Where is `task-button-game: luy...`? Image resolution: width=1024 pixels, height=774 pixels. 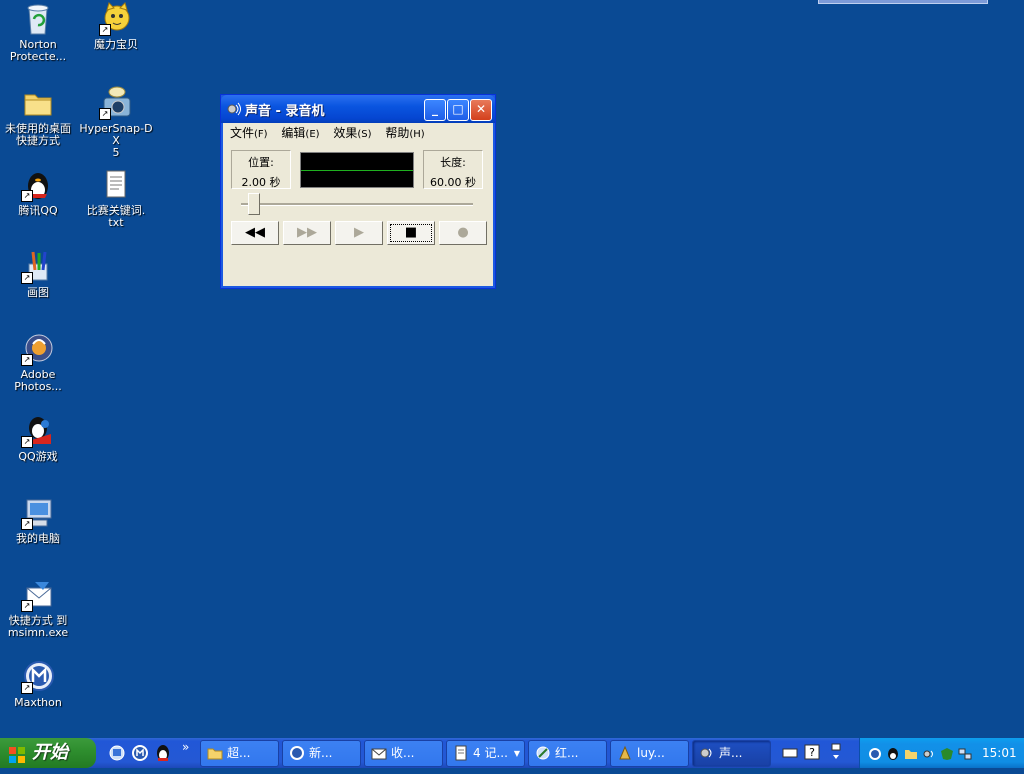 task-button-game: luy... is located at coordinates (649, 753).